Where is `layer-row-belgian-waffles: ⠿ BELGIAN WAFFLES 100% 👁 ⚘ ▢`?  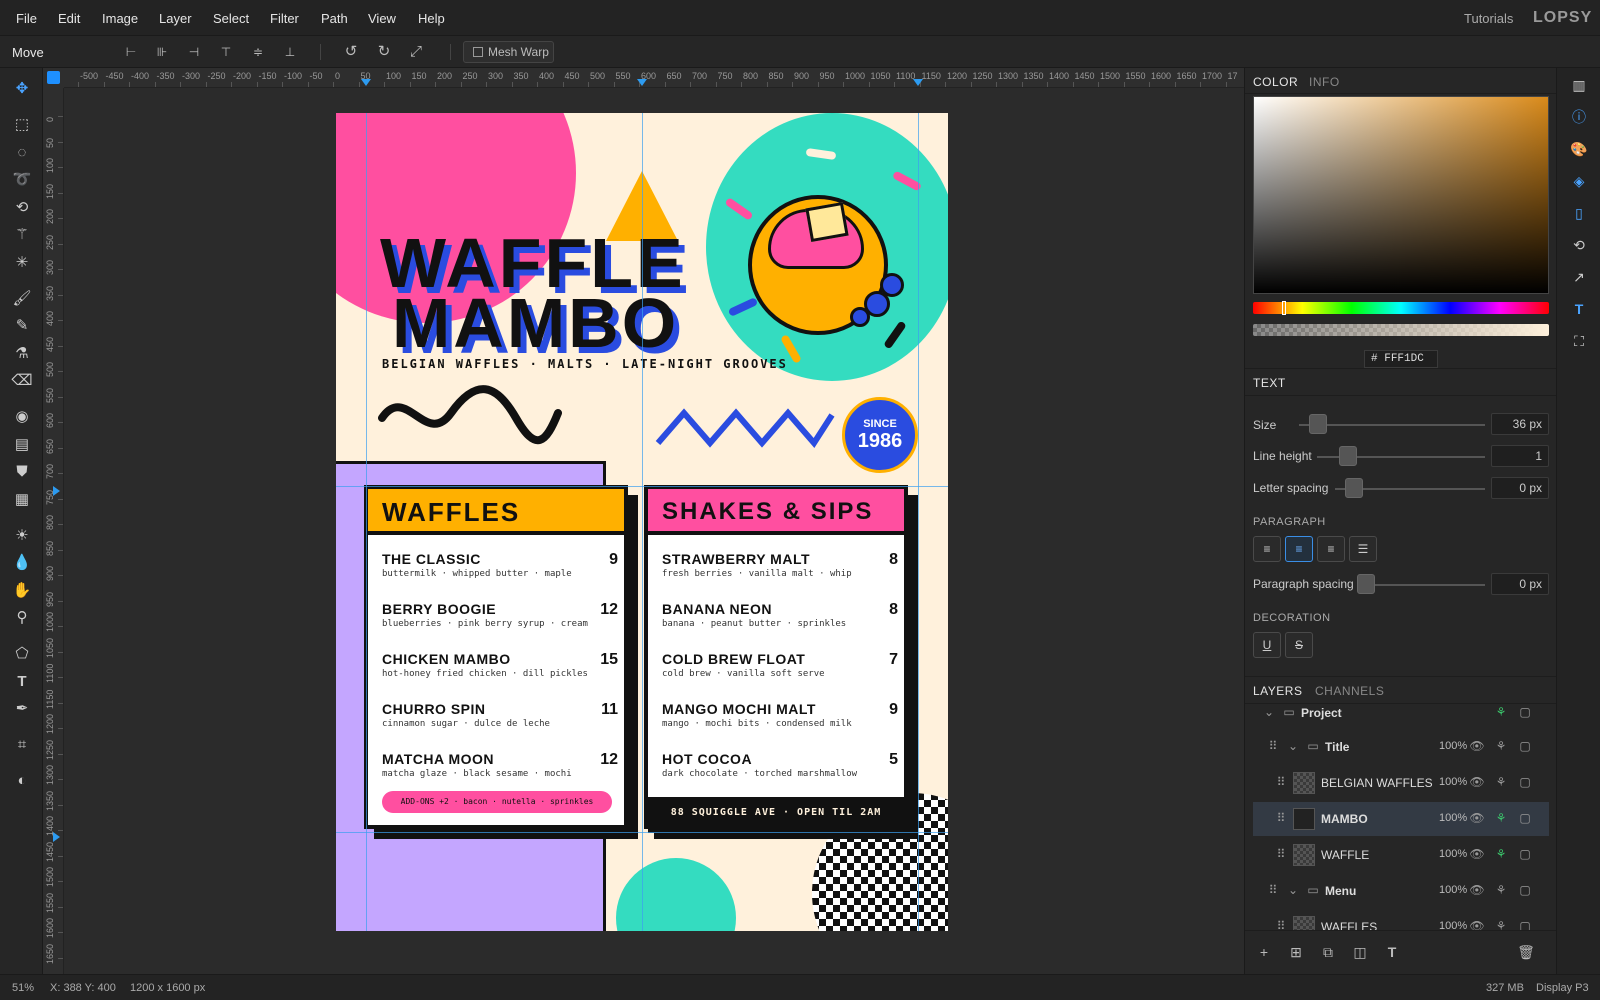 layer-row-belgian-waffles: ⠿ BELGIAN WAFFLES 100% 👁 ⚘ ▢ is located at coordinates (1401, 783).